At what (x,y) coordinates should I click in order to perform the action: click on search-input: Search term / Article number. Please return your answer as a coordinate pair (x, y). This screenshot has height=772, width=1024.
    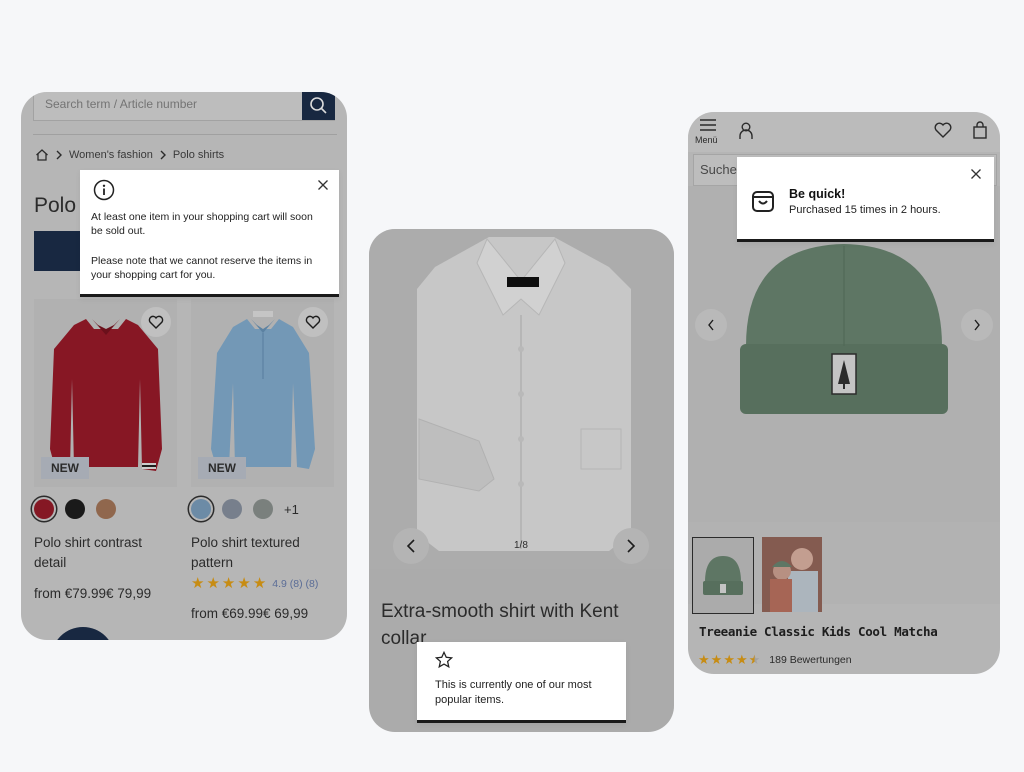
    Looking at the image, I should click on (184, 106).